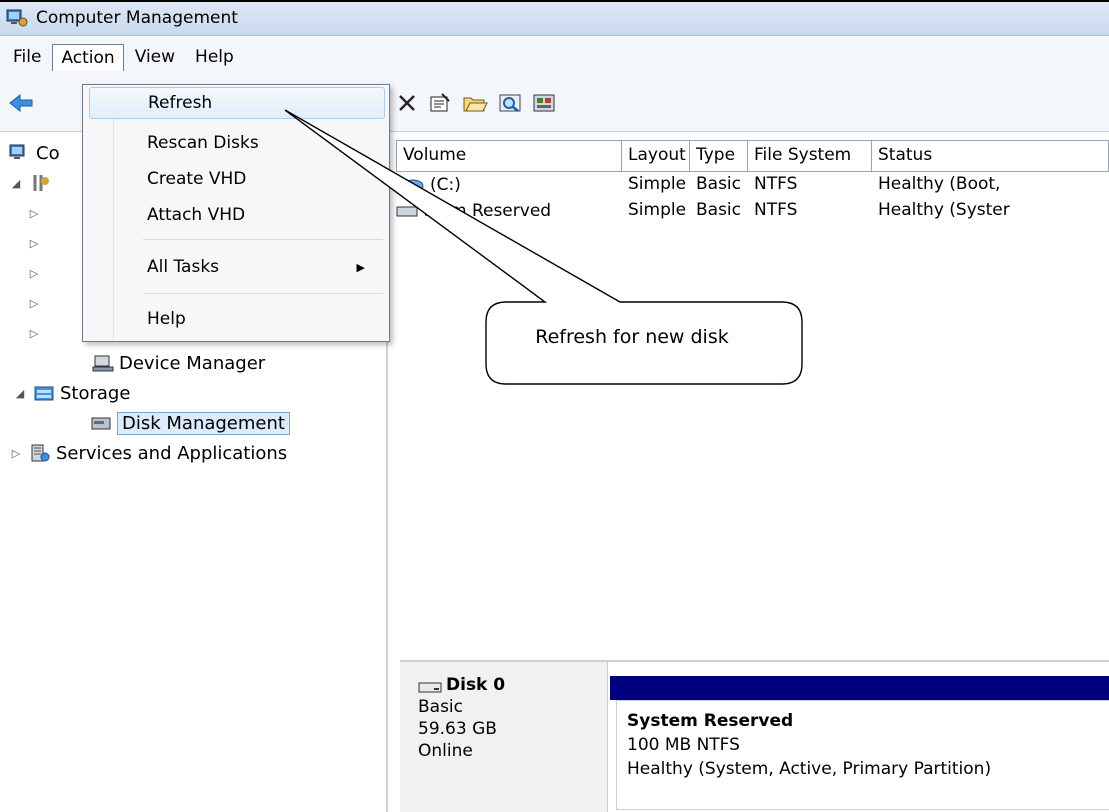  Describe the element at coordinates (632, 337) in the screenshot. I see `callout-text: Refresh for new disk` at that location.